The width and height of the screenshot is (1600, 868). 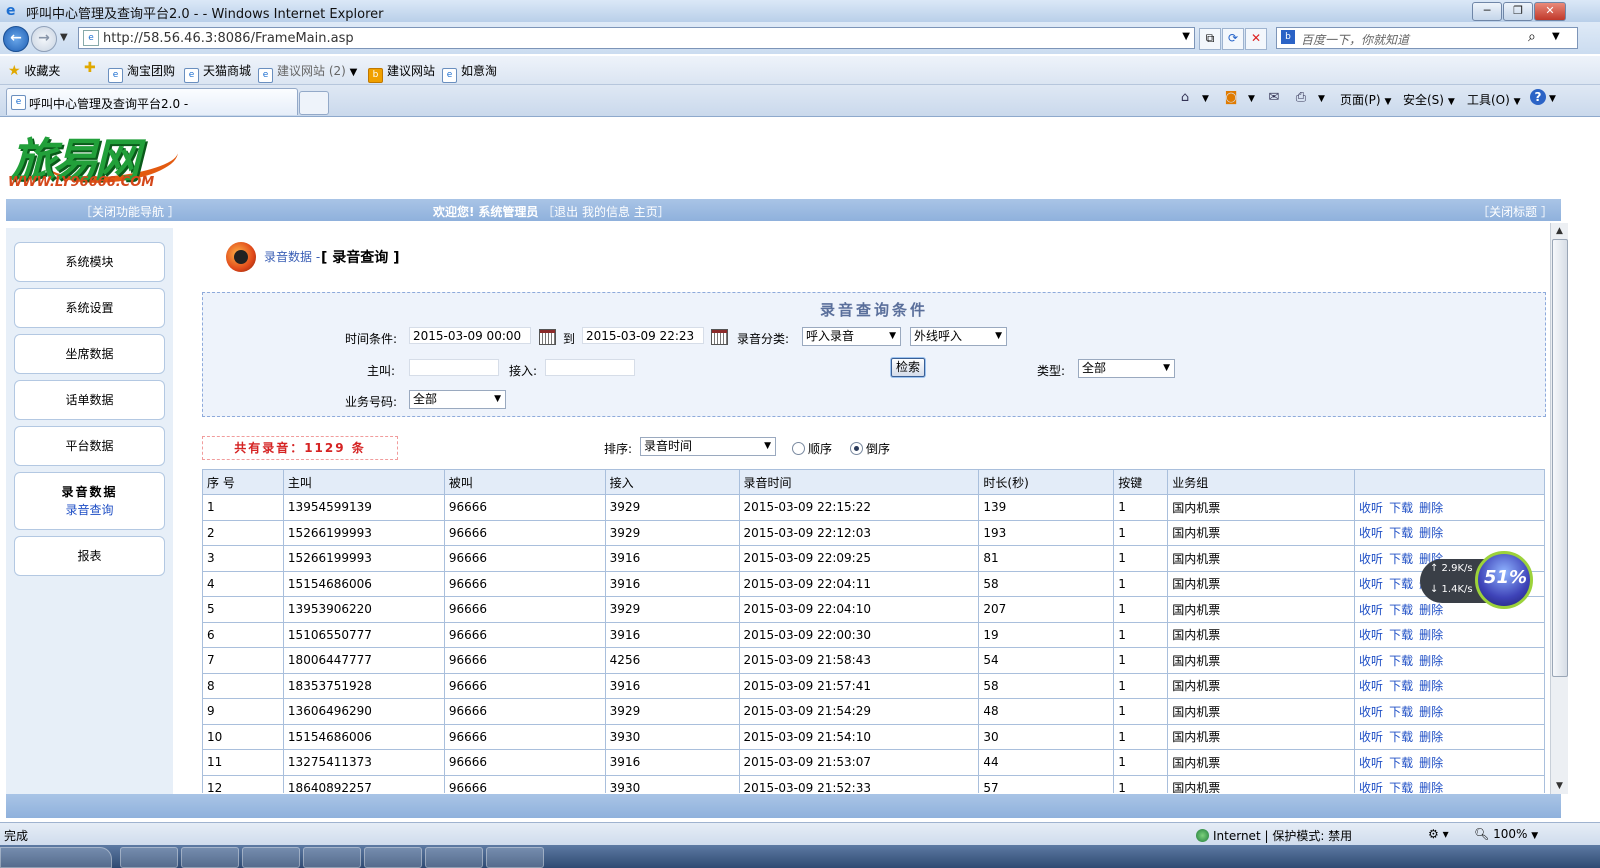 I want to click on favorites-button: ★ 收藏夹, so click(x=34, y=70).